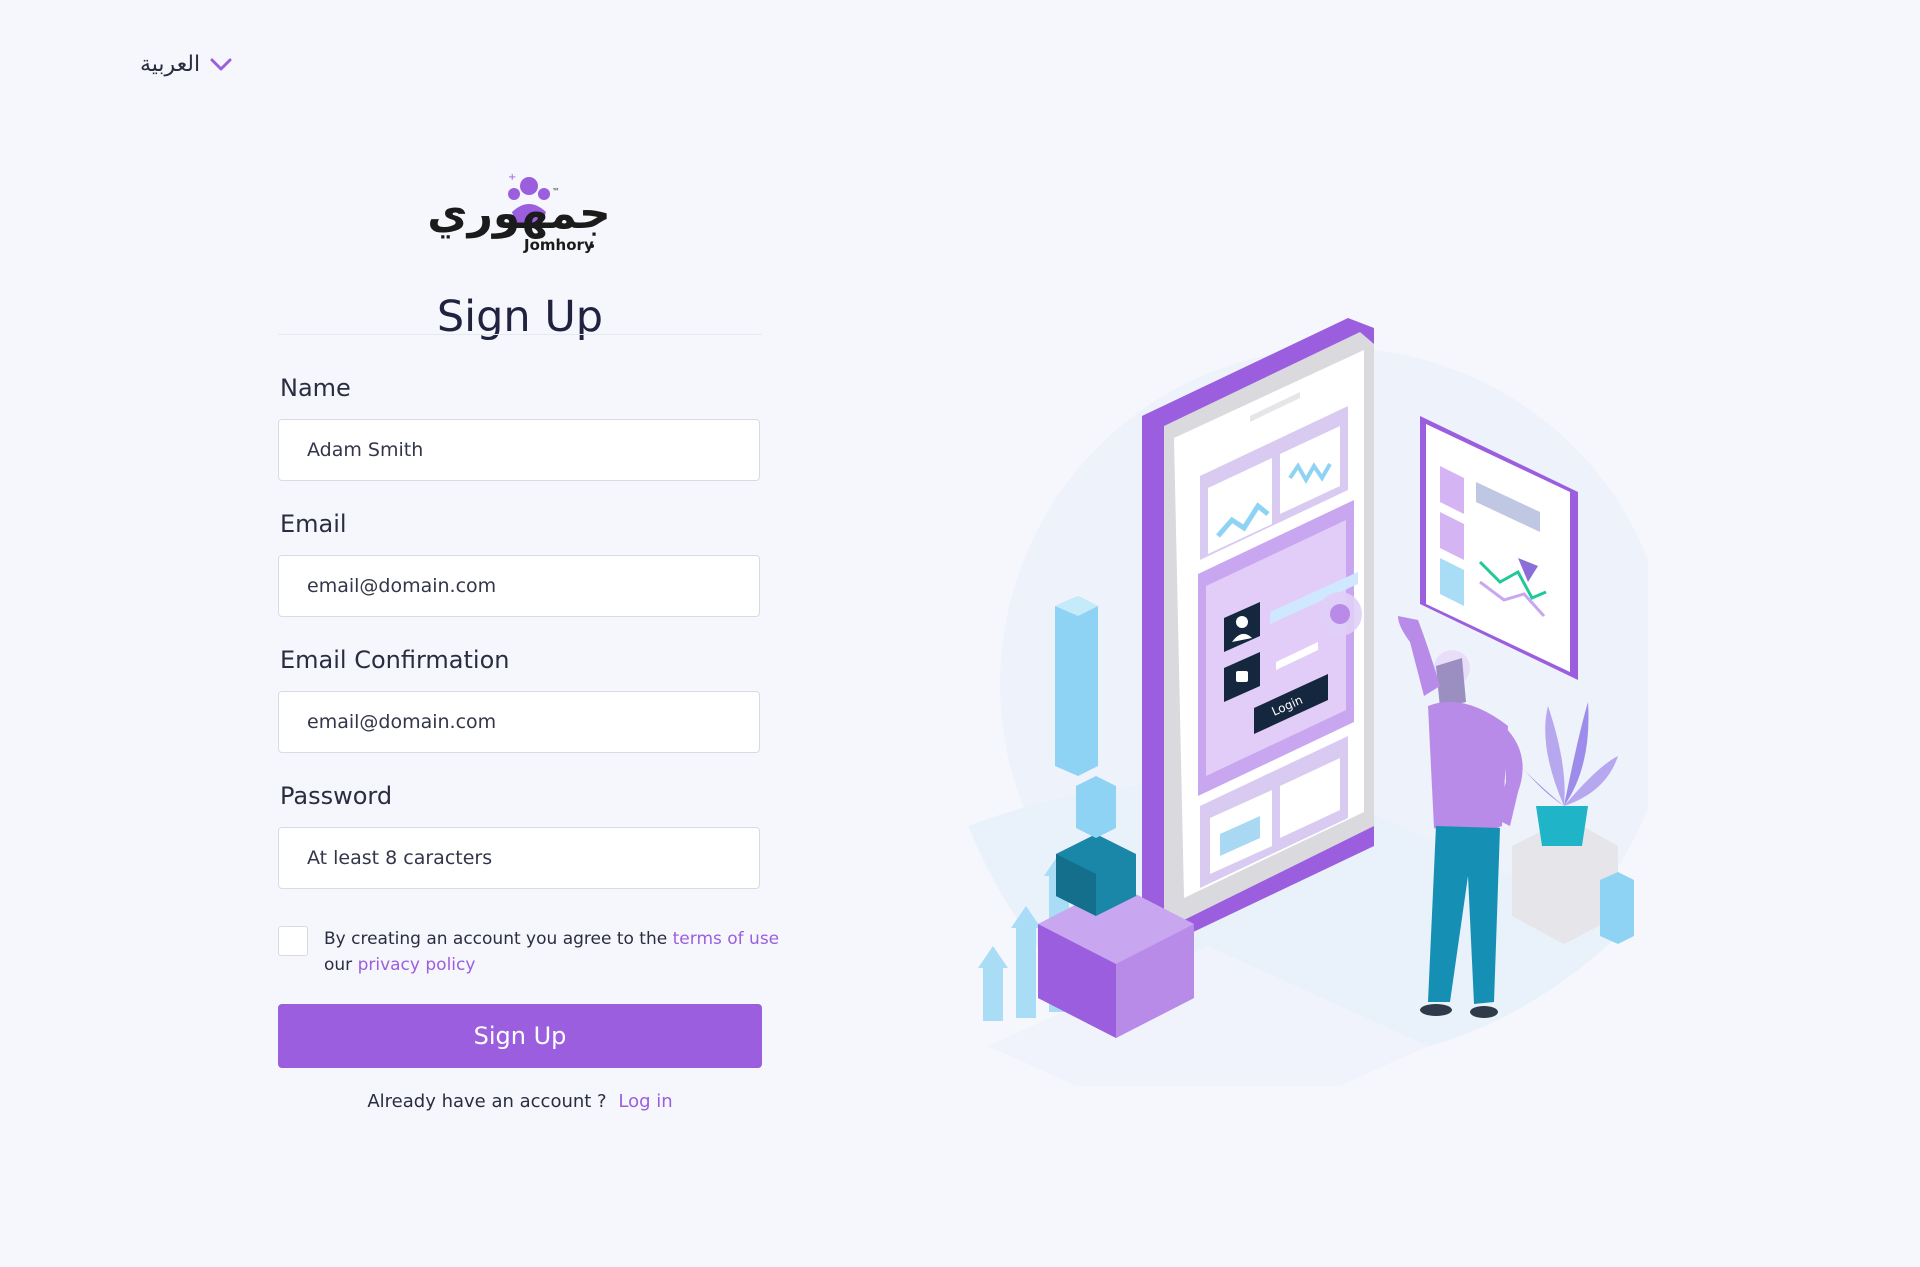 The width and height of the screenshot is (1920, 1267). Describe the element at coordinates (417, 965) in the screenshot. I see `privacy-policy-link: privacy policy` at that location.